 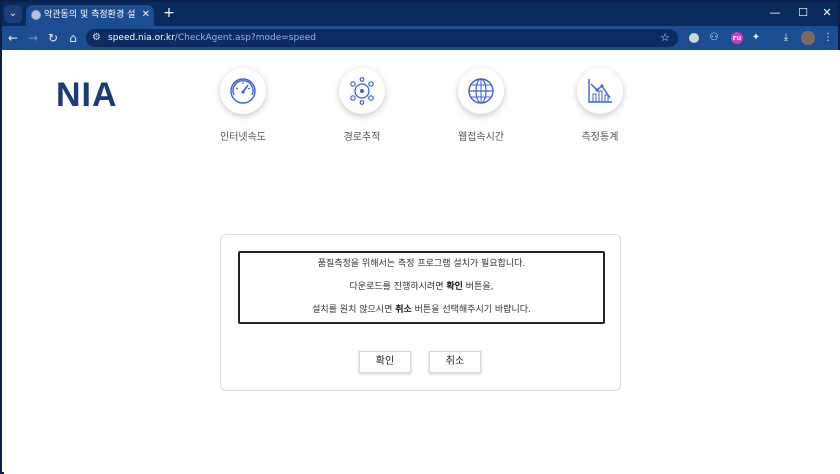 I want to click on speedometer-icon, so click(x=243, y=91).